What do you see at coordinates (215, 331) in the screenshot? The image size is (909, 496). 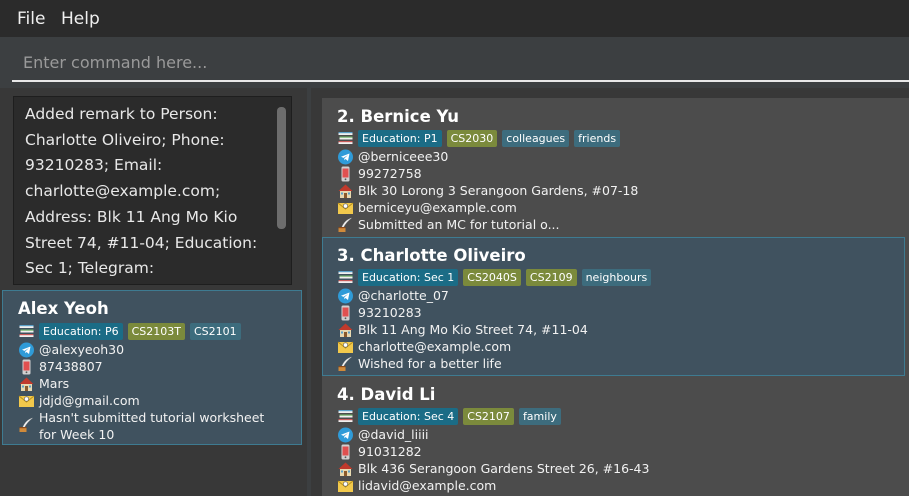 I see `tag-module: CS2101` at bounding box center [215, 331].